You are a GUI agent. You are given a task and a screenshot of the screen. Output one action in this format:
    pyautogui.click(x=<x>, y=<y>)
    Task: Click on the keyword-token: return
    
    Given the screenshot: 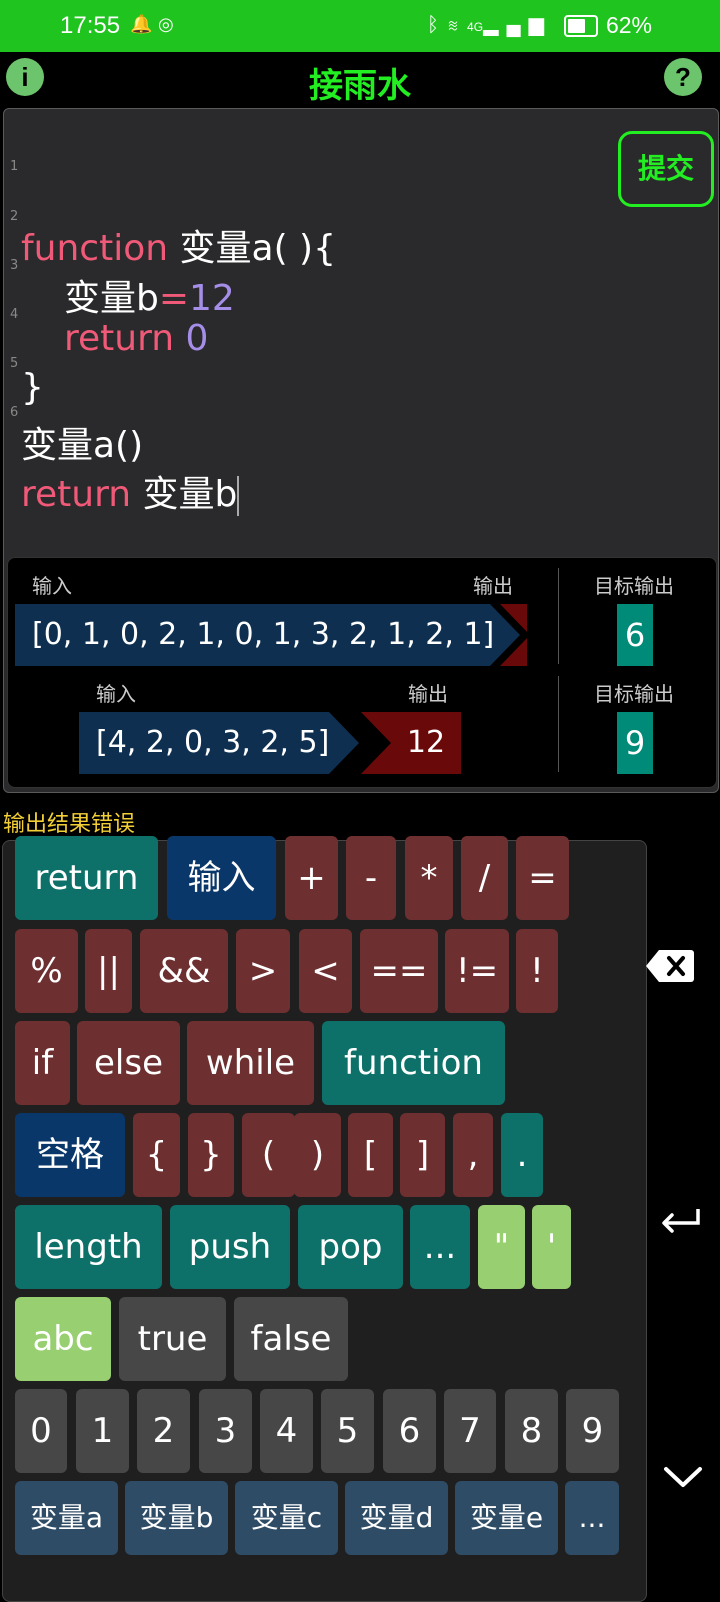 What is the action you would take?
    pyautogui.click(x=119, y=338)
    